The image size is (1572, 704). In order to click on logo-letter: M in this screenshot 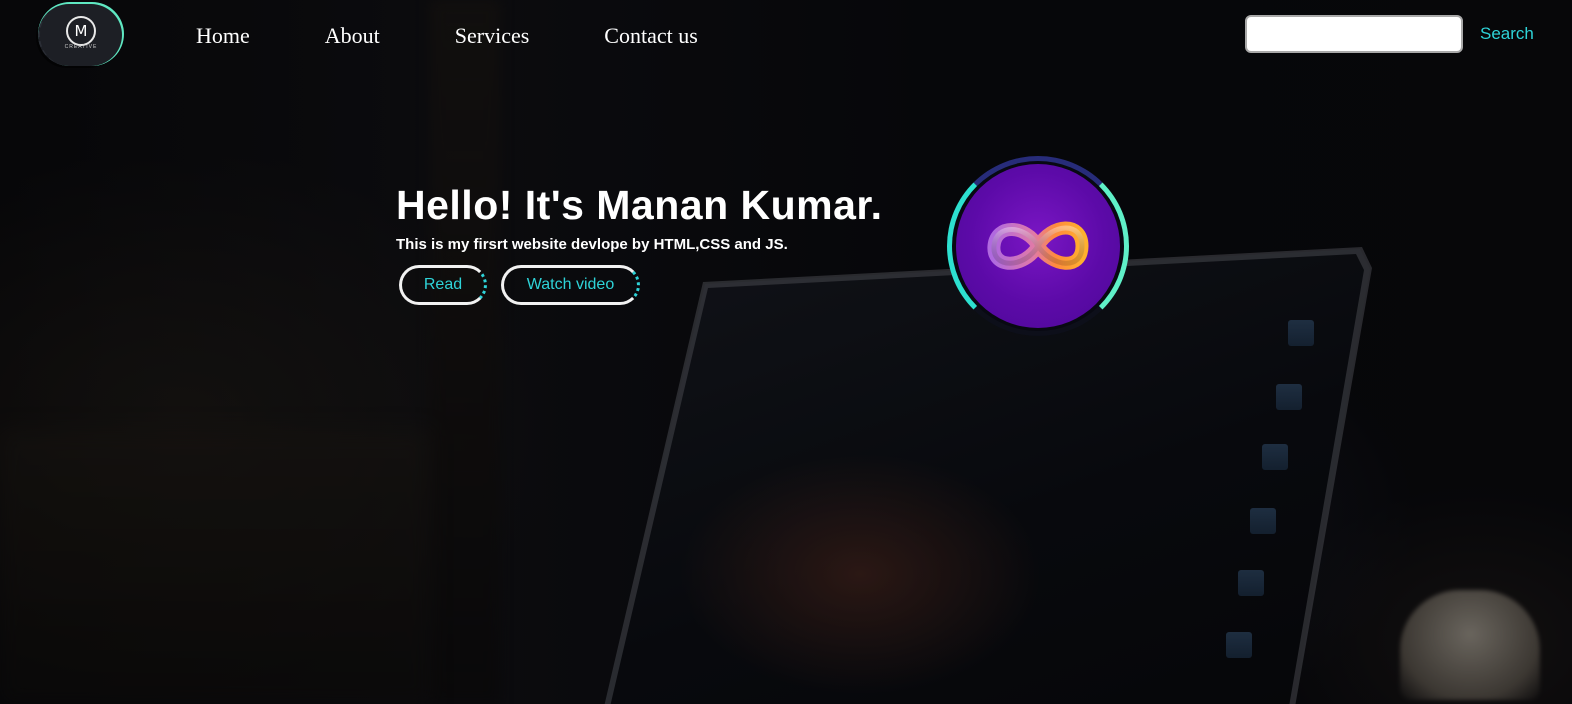, I will do `click(81, 30)`.